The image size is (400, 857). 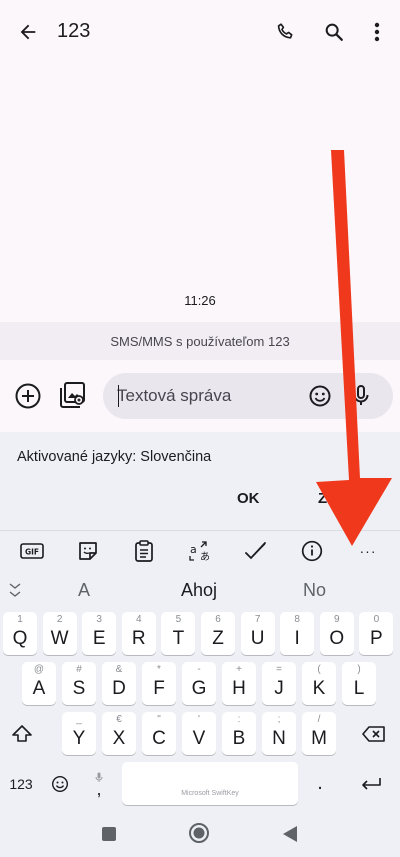 What do you see at coordinates (312, 551) in the screenshot?
I see `info-icon` at bounding box center [312, 551].